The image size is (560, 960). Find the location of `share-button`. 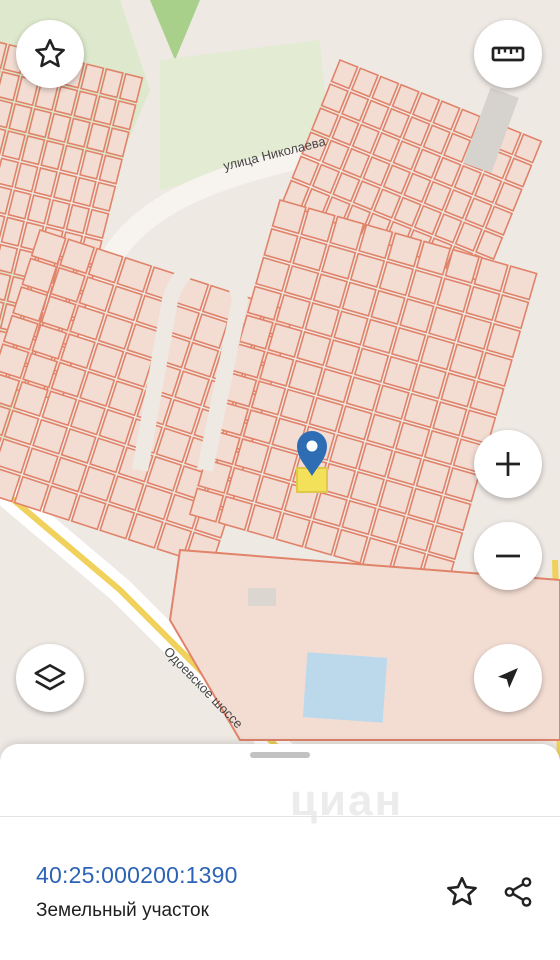

share-button is located at coordinates (518, 892).